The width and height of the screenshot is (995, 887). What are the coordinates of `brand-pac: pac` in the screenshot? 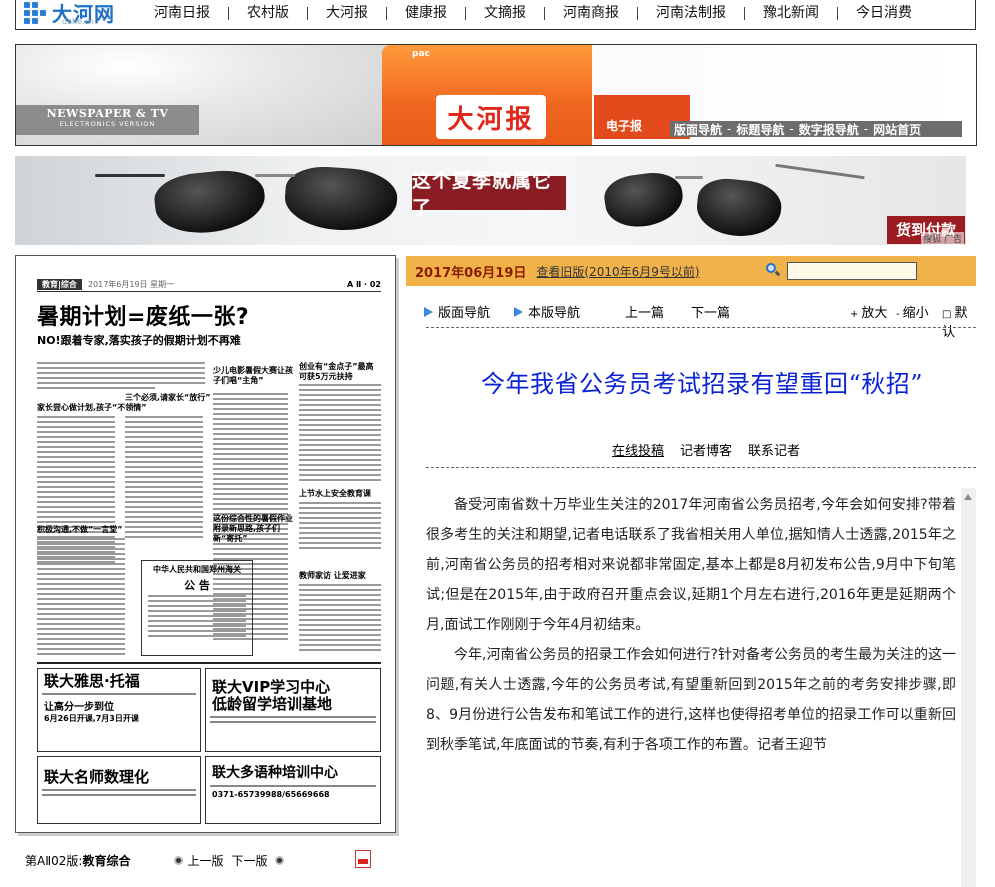 It's located at (421, 54).